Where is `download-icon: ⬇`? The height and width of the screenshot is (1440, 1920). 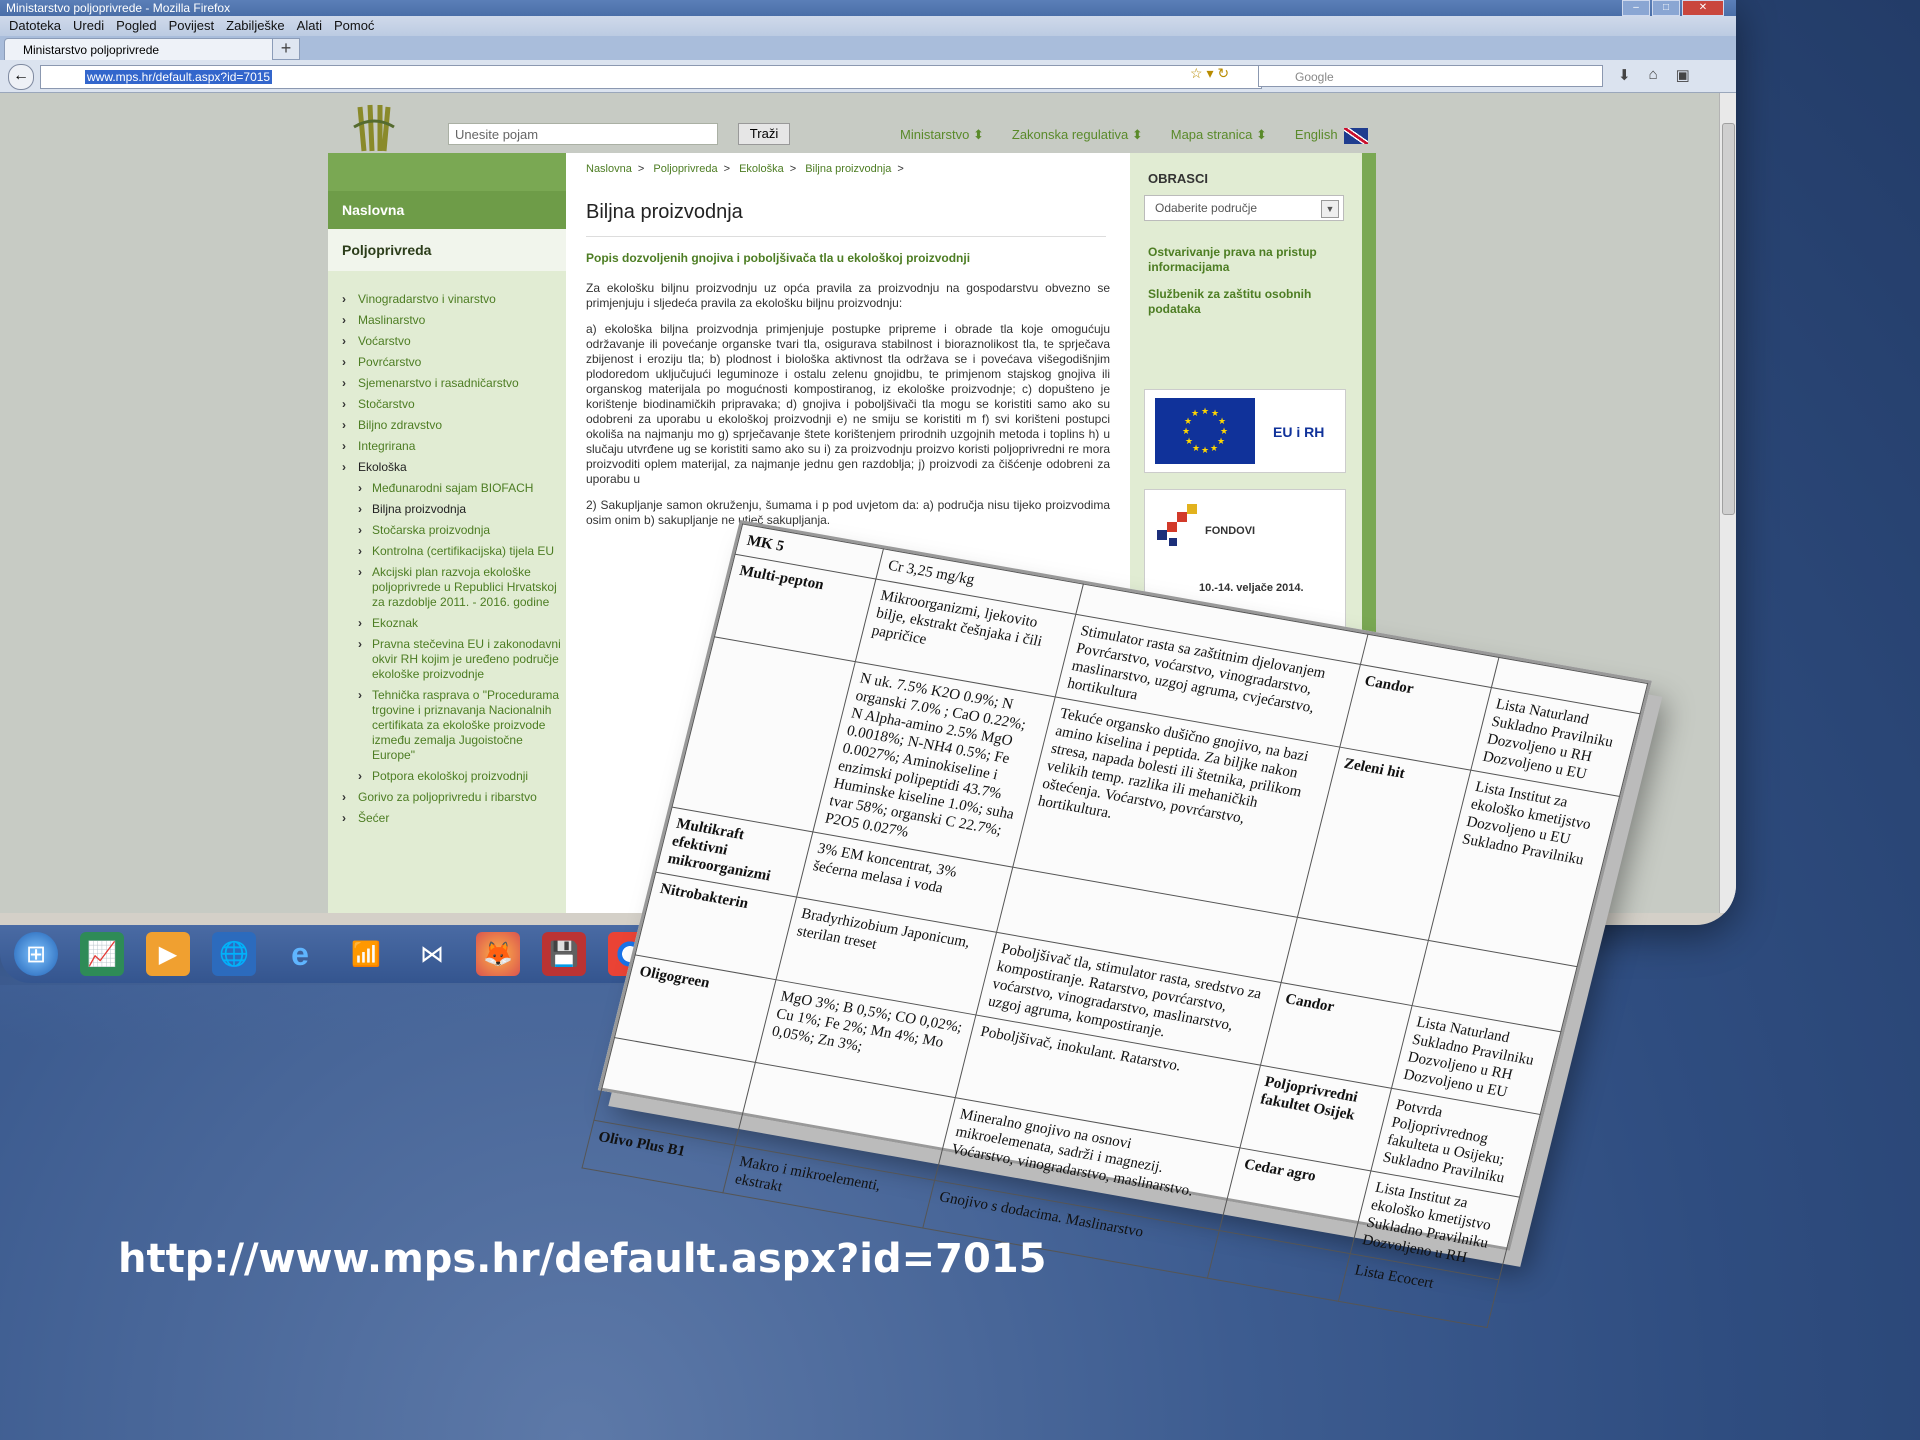 download-icon: ⬇ is located at coordinates (1624, 75).